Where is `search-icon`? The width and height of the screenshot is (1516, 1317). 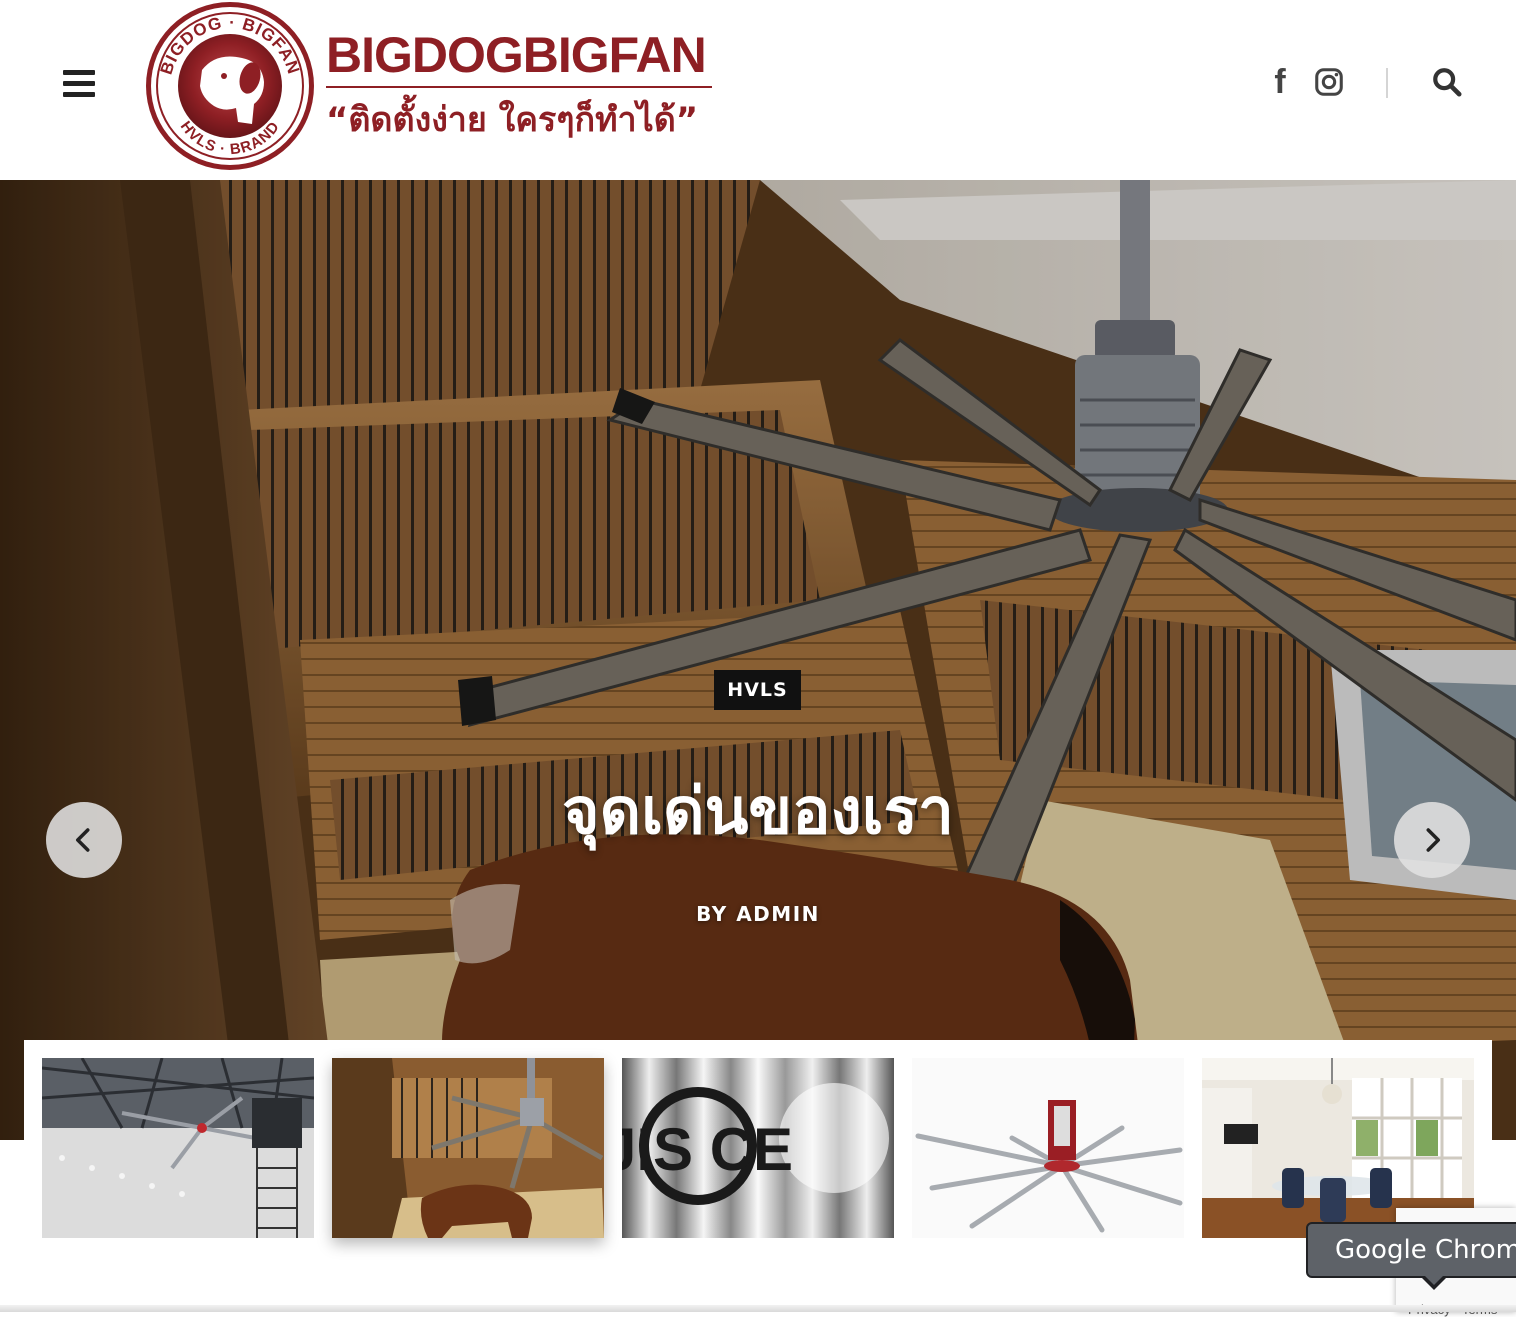 search-icon is located at coordinates (1447, 82).